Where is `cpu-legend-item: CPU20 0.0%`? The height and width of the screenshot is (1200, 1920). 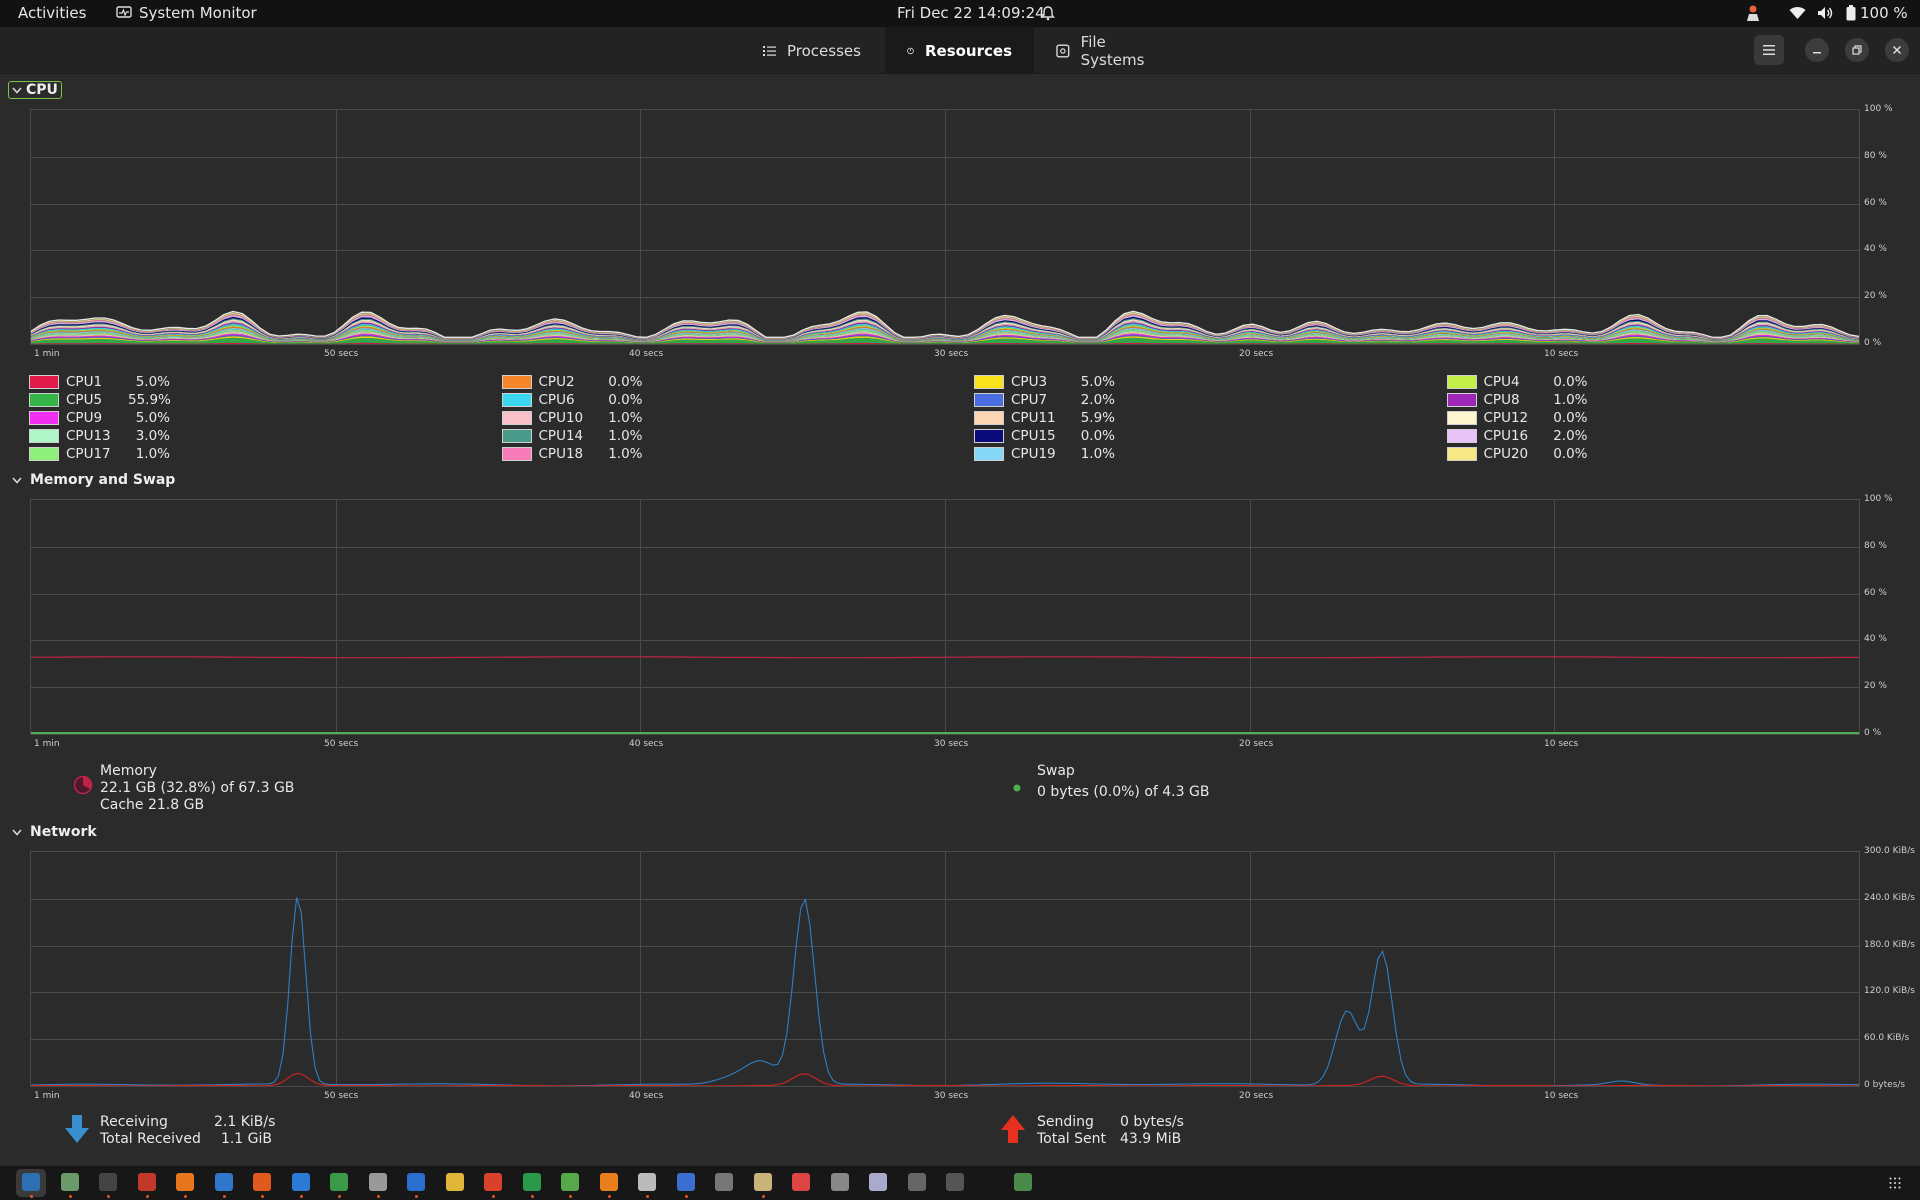 cpu-legend-item: CPU20 0.0% is located at coordinates (1517, 454).